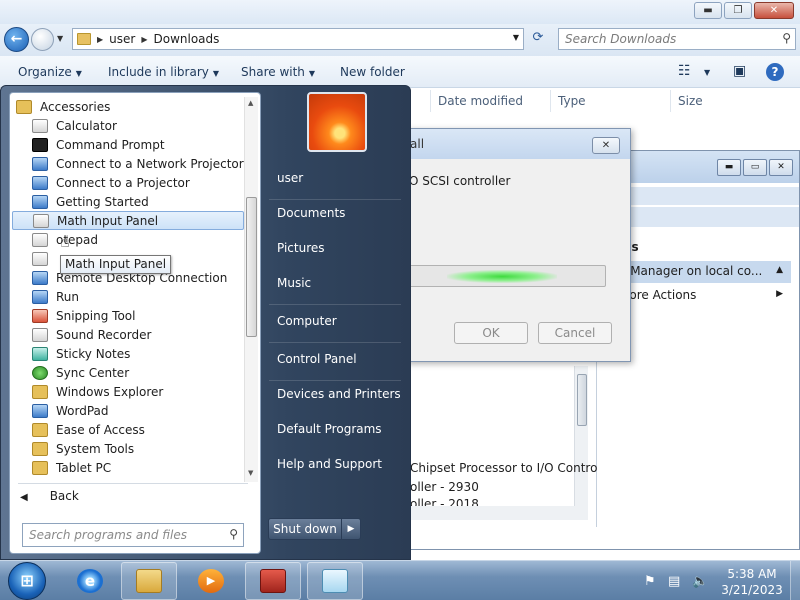 This screenshot has height=600, width=800. What do you see at coordinates (128, 429) in the screenshot?
I see `program-item: Ease of Access` at bounding box center [128, 429].